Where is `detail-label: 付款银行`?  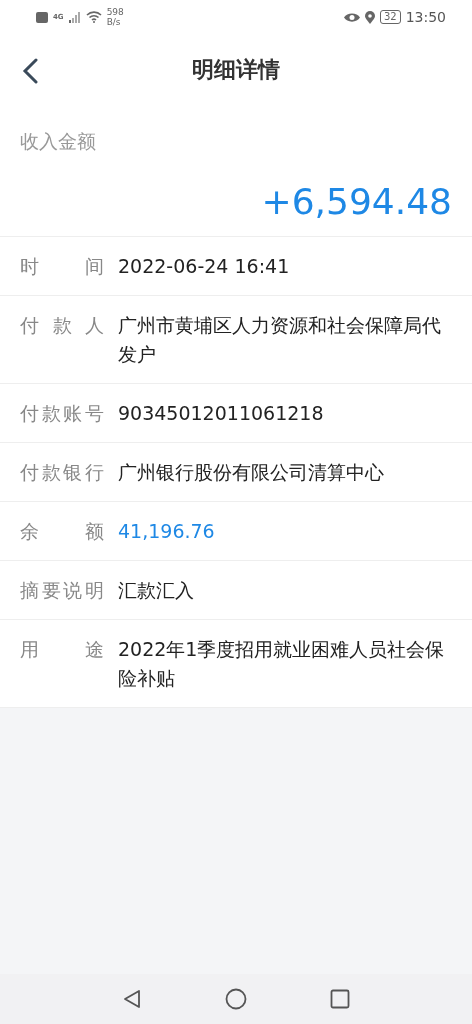 detail-label: 付款银行 is located at coordinates (62, 472).